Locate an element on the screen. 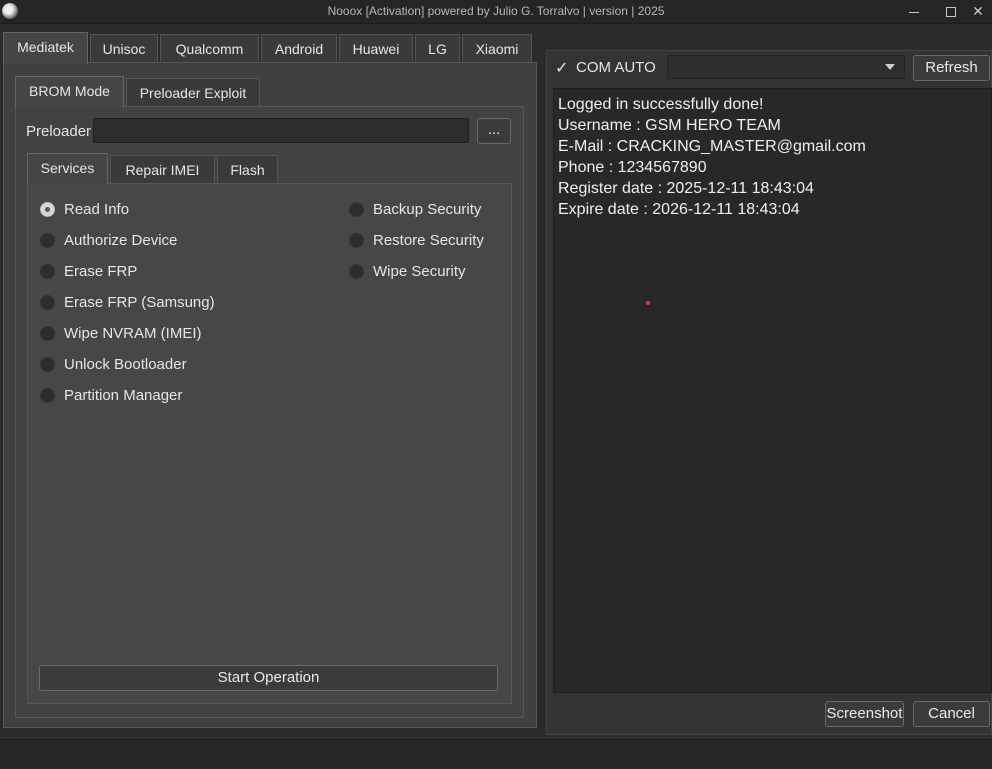 The height and width of the screenshot is (769, 992). radio-read-info: Read Info is located at coordinates (84, 209).